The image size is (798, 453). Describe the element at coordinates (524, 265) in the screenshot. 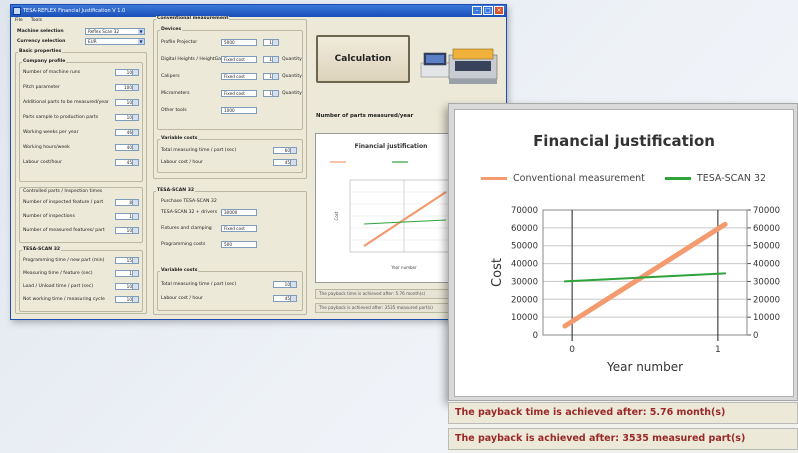

I see `y-tick-label: 40000` at that location.